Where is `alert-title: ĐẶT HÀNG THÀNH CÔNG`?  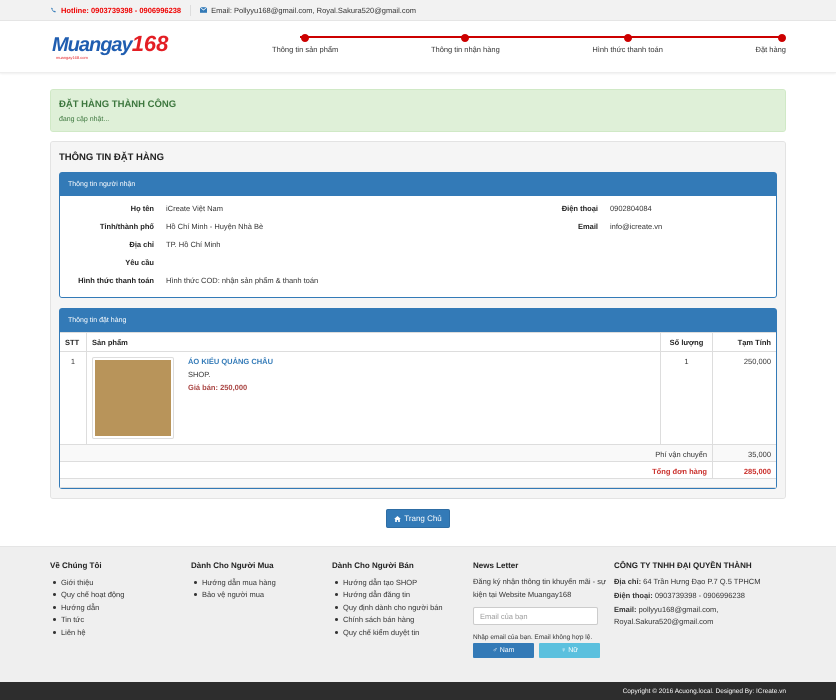
alert-title: ĐẶT HÀNG THÀNH CÔNG is located at coordinates (118, 104).